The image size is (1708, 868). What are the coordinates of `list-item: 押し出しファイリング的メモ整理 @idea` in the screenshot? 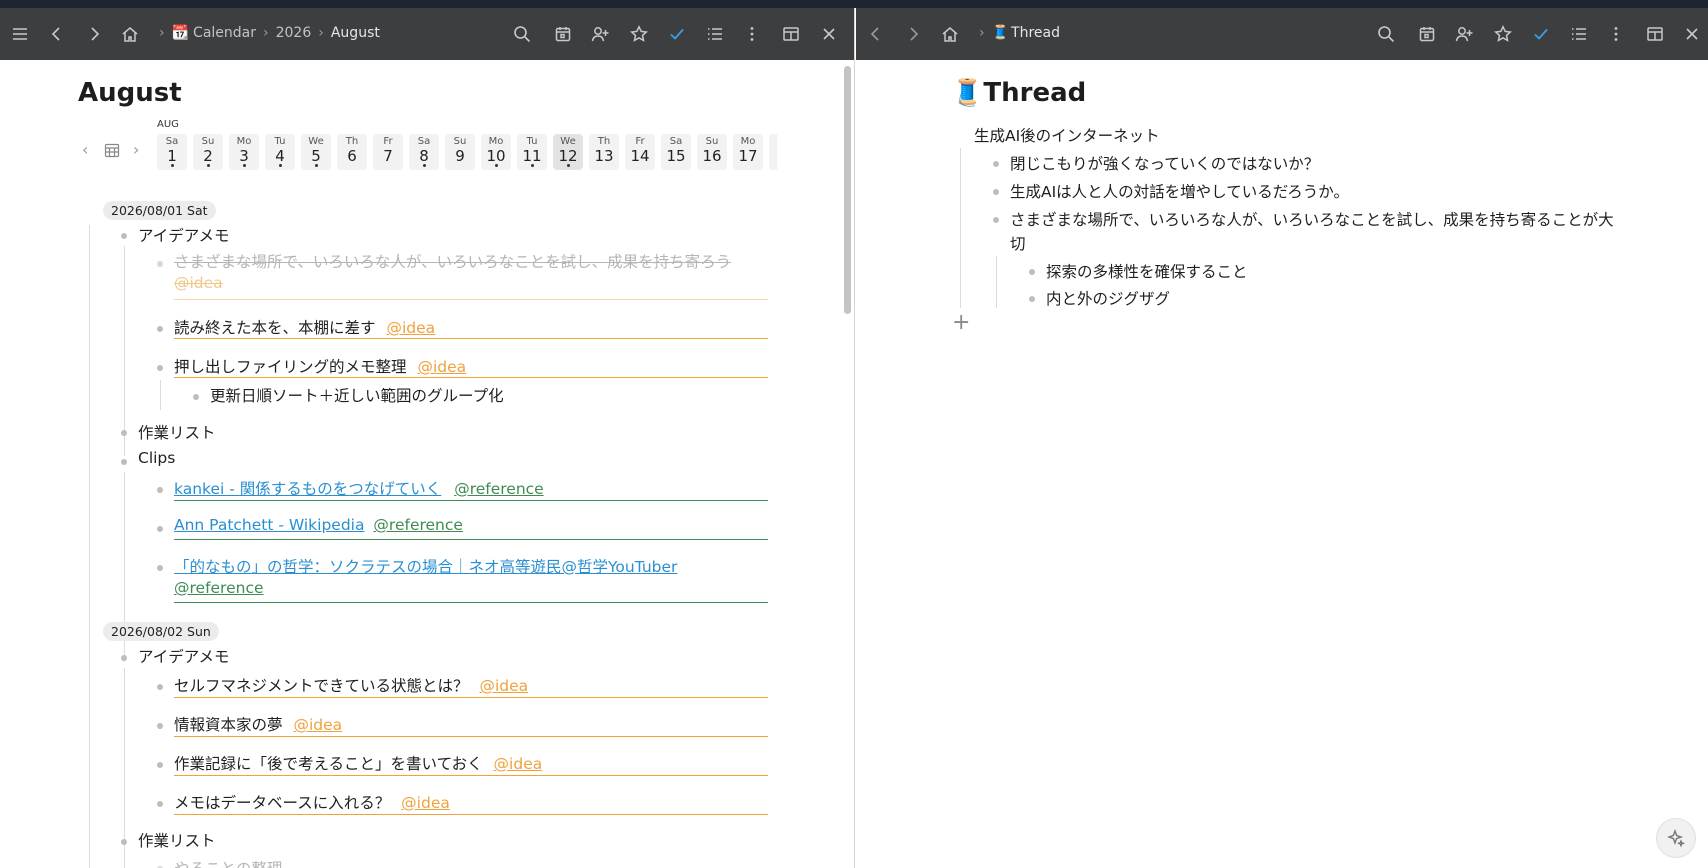 It's located at (320, 366).